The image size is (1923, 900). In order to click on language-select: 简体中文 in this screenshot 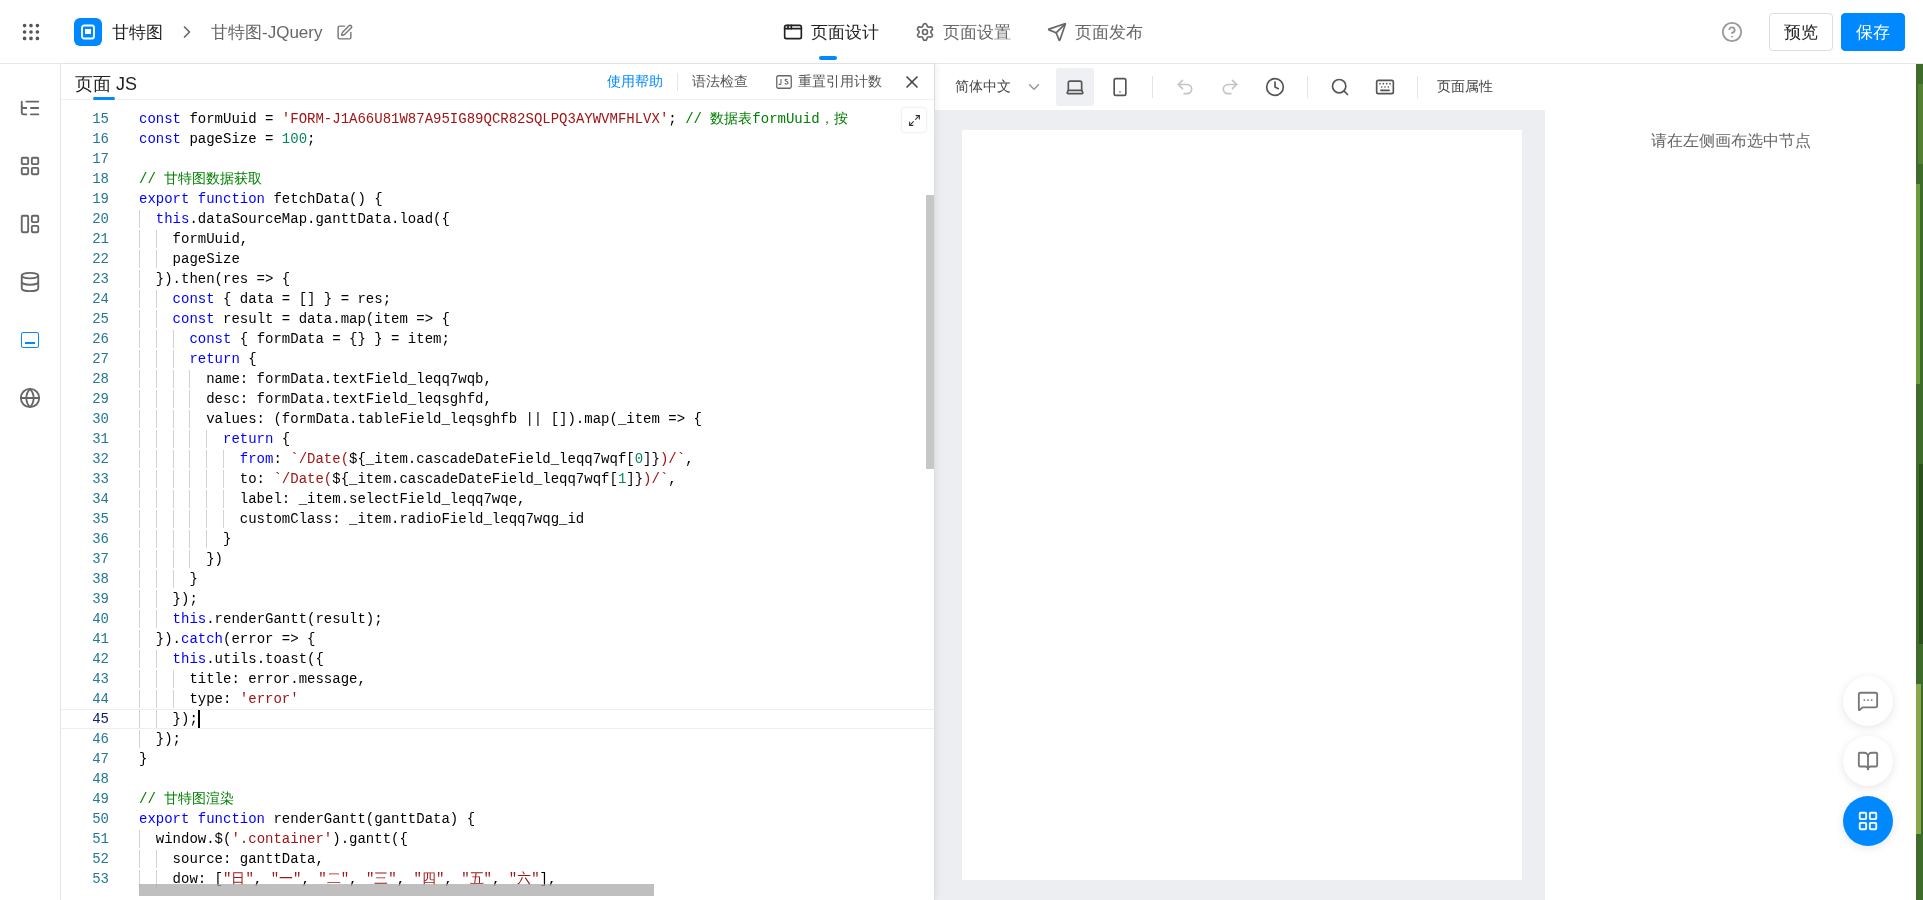, I will do `click(1002, 87)`.